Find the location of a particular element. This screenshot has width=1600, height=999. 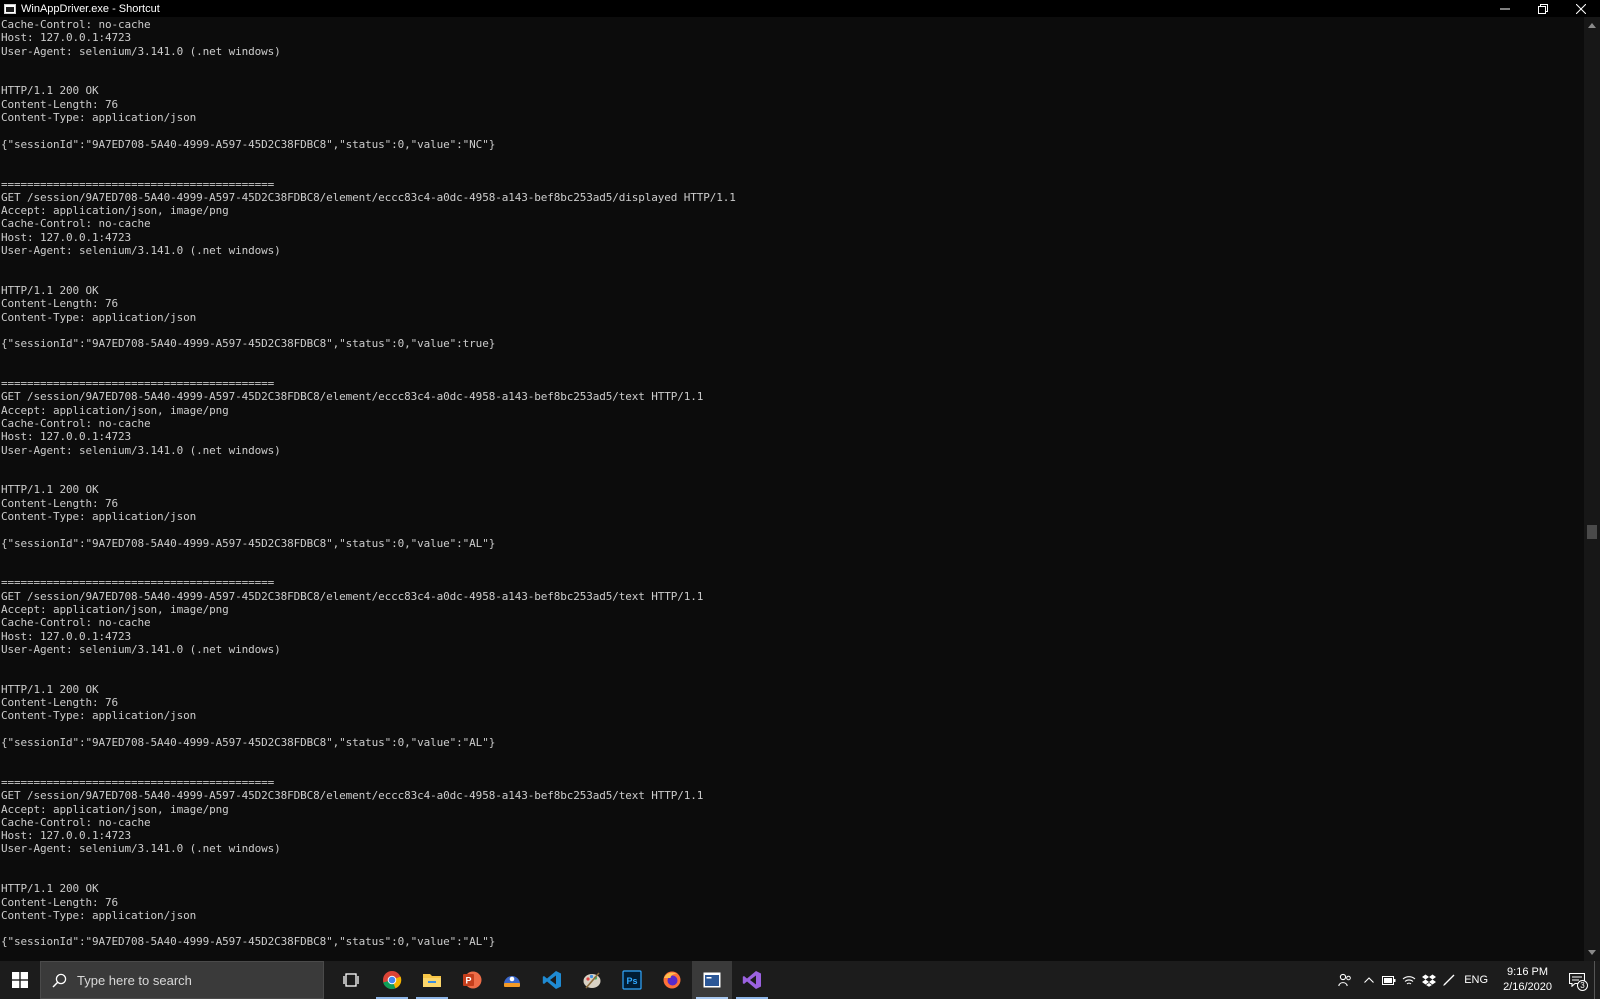

photoshop-icon: Ps is located at coordinates (632, 980).